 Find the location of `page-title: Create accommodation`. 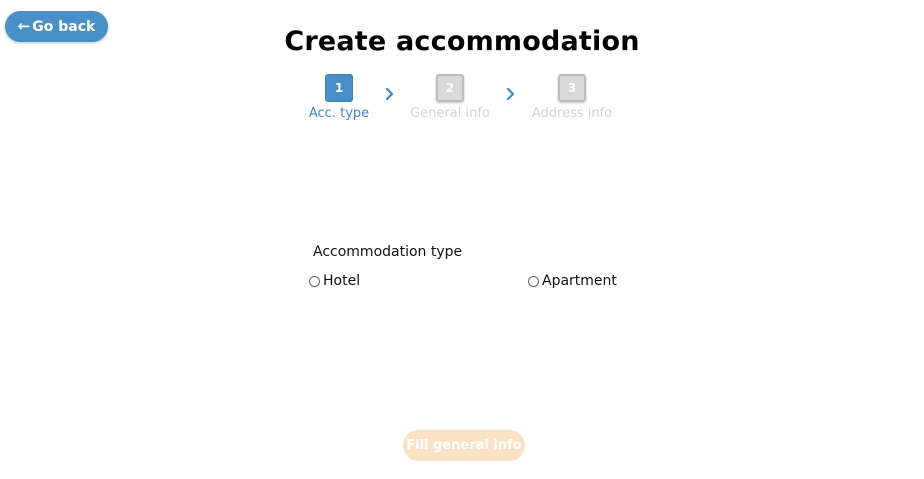

page-title: Create accommodation is located at coordinates (462, 41).